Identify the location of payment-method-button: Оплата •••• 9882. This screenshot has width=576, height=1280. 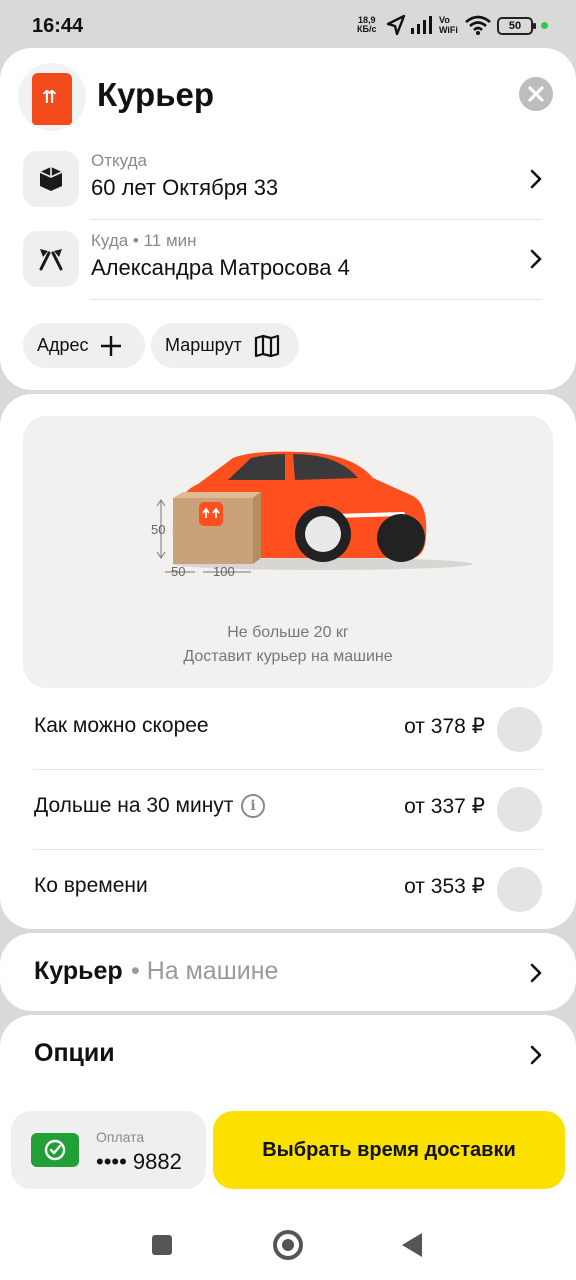
(108, 1150).